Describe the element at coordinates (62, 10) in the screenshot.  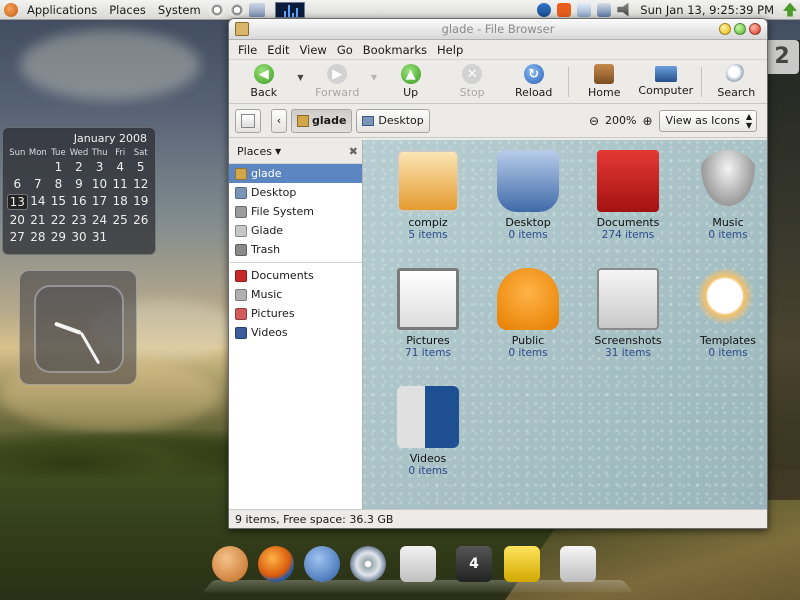
I see `menu-applications: Applications` at that location.